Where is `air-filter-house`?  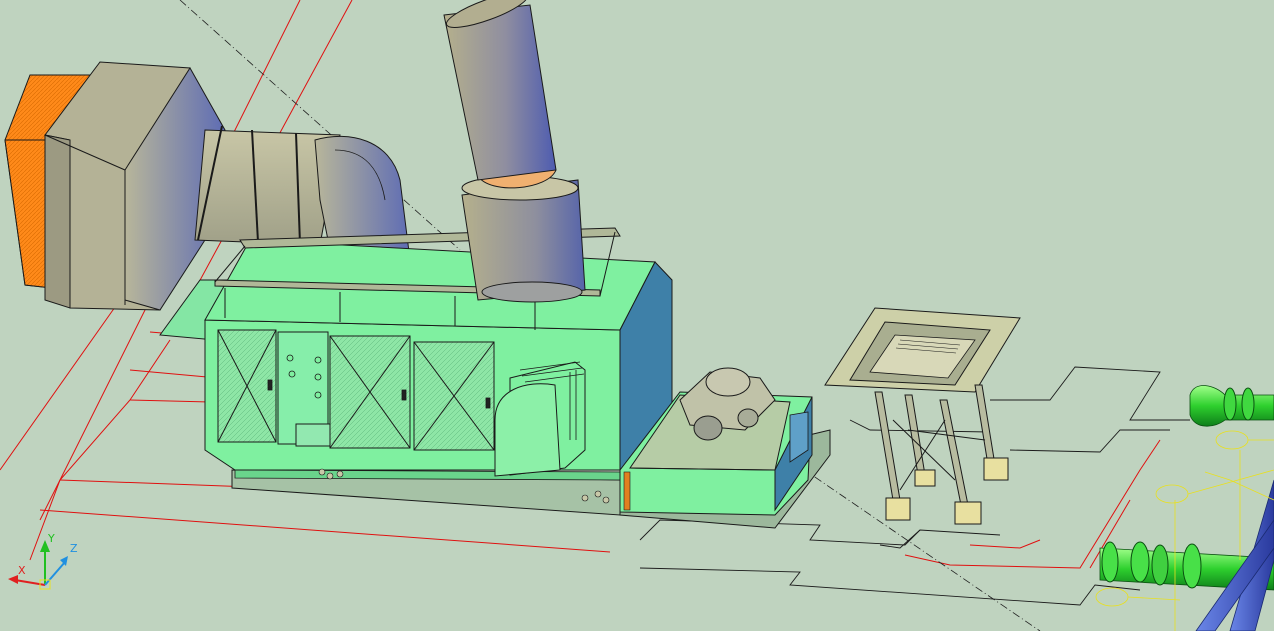
air-filter-house is located at coordinates (115, 186).